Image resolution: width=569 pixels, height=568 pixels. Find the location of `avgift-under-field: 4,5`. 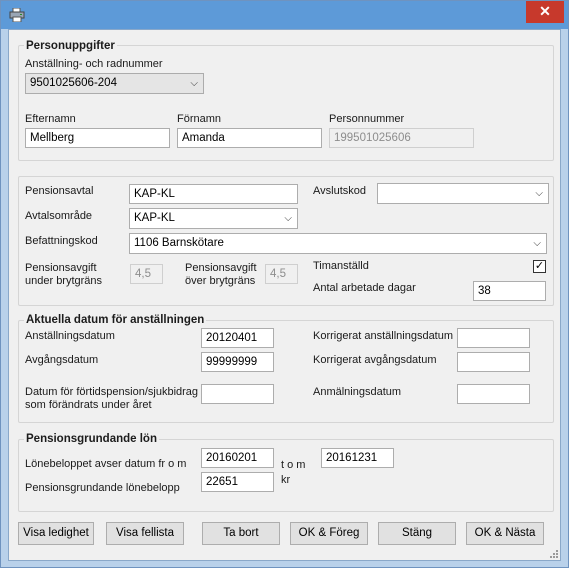

avgift-under-field: 4,5 is located at coordinates (146, 274).